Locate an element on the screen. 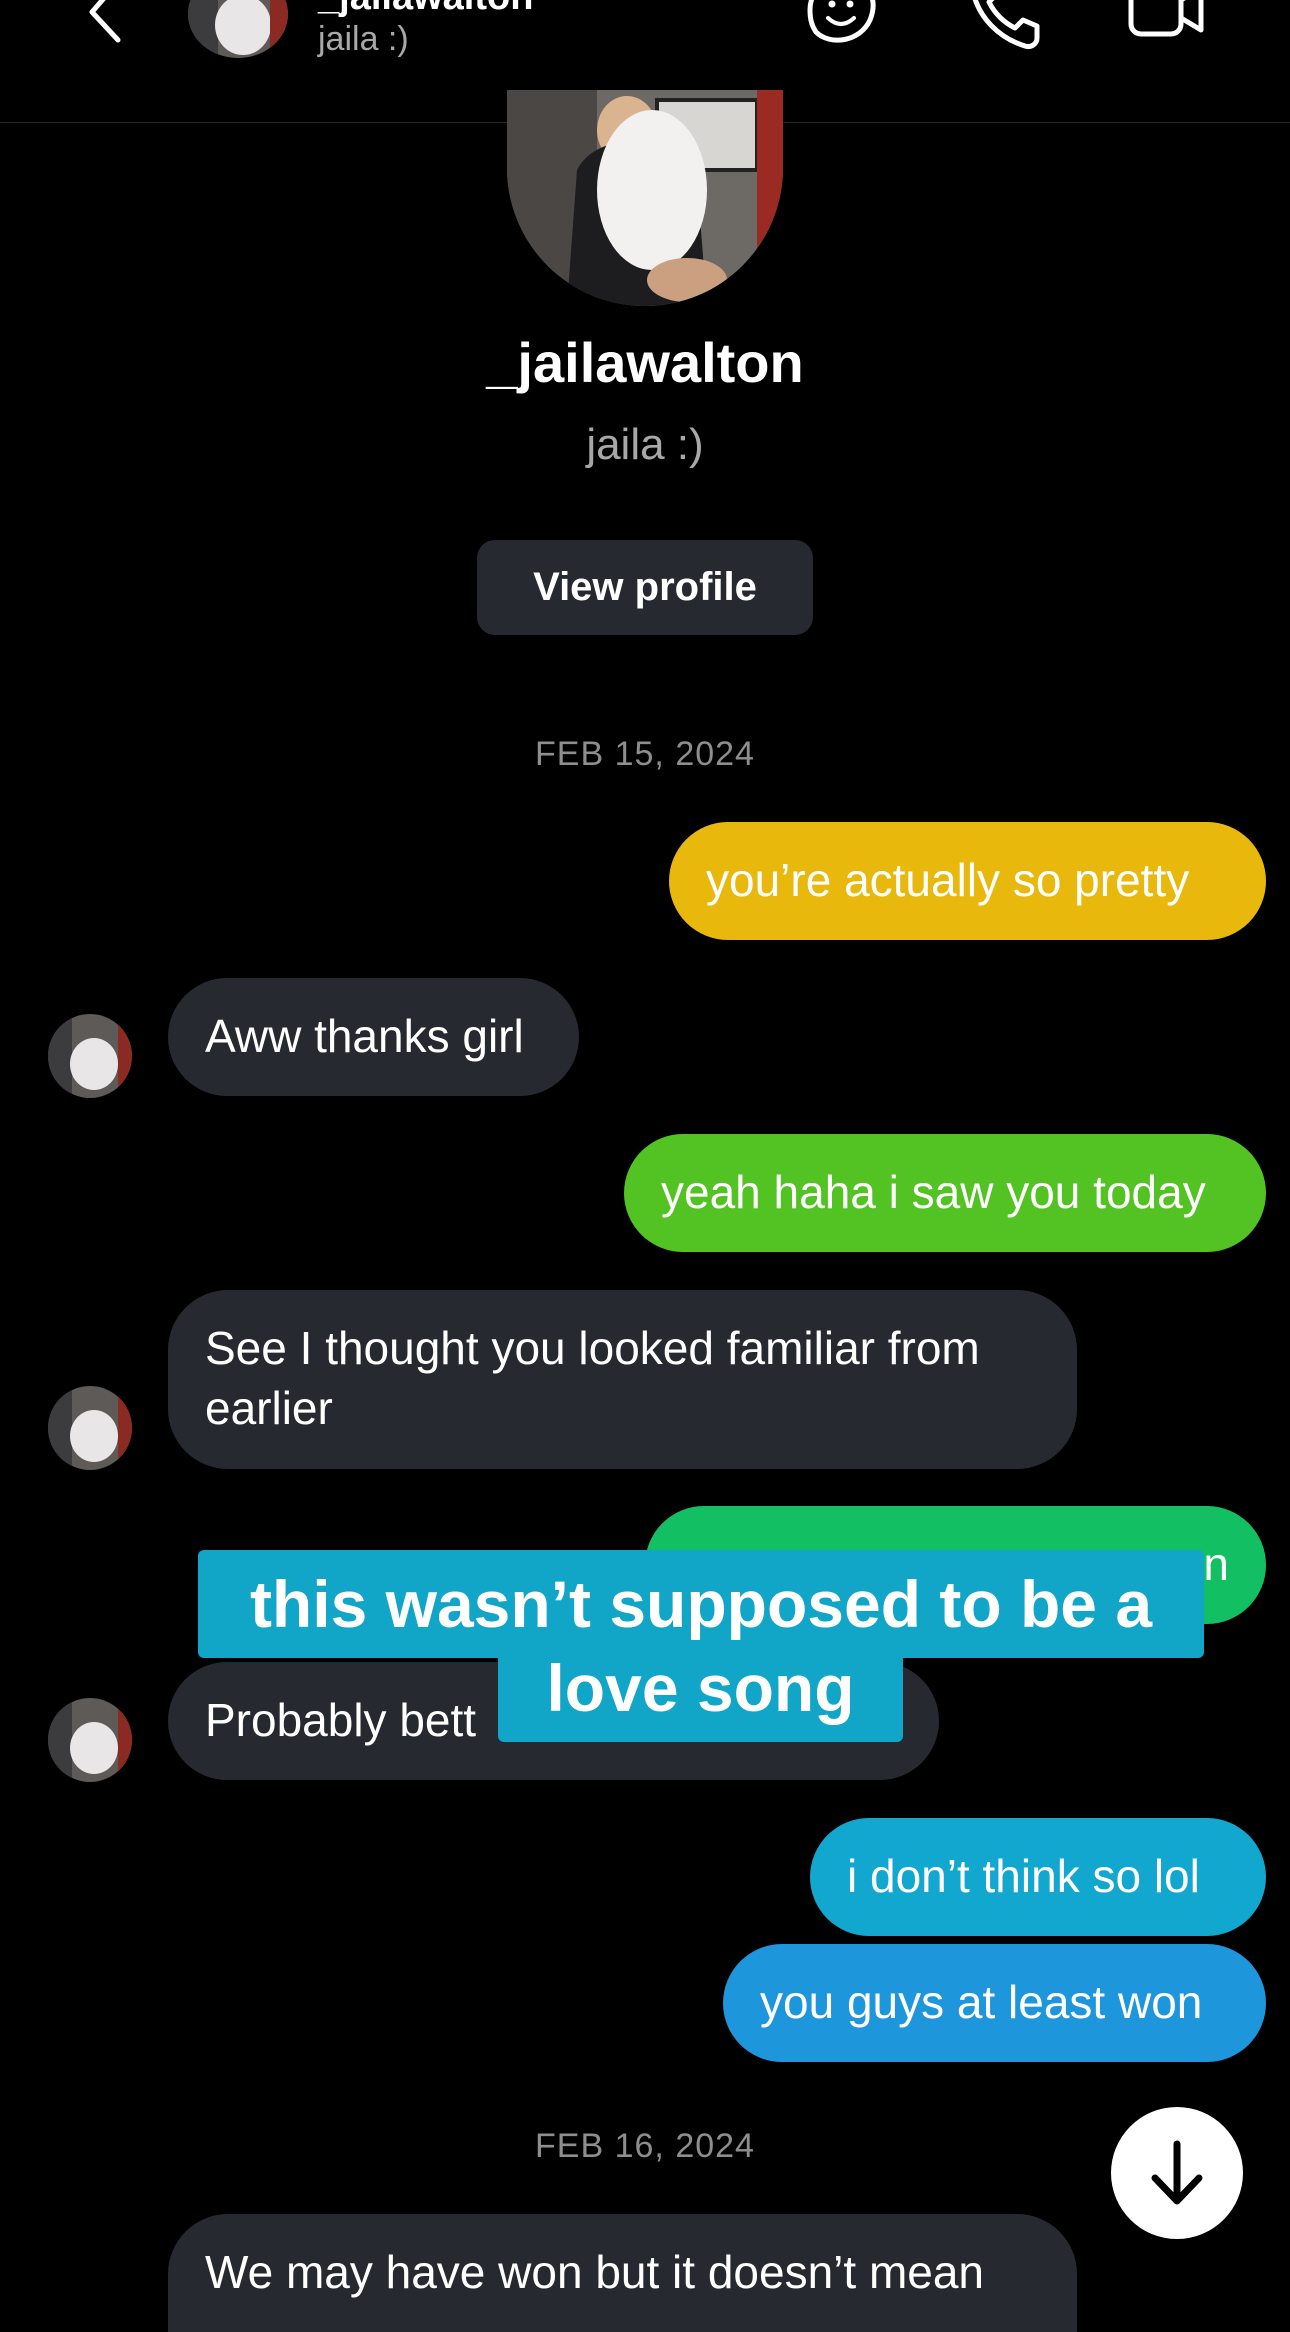  view-profile-button: View profile is located at coordinates (645, 587).